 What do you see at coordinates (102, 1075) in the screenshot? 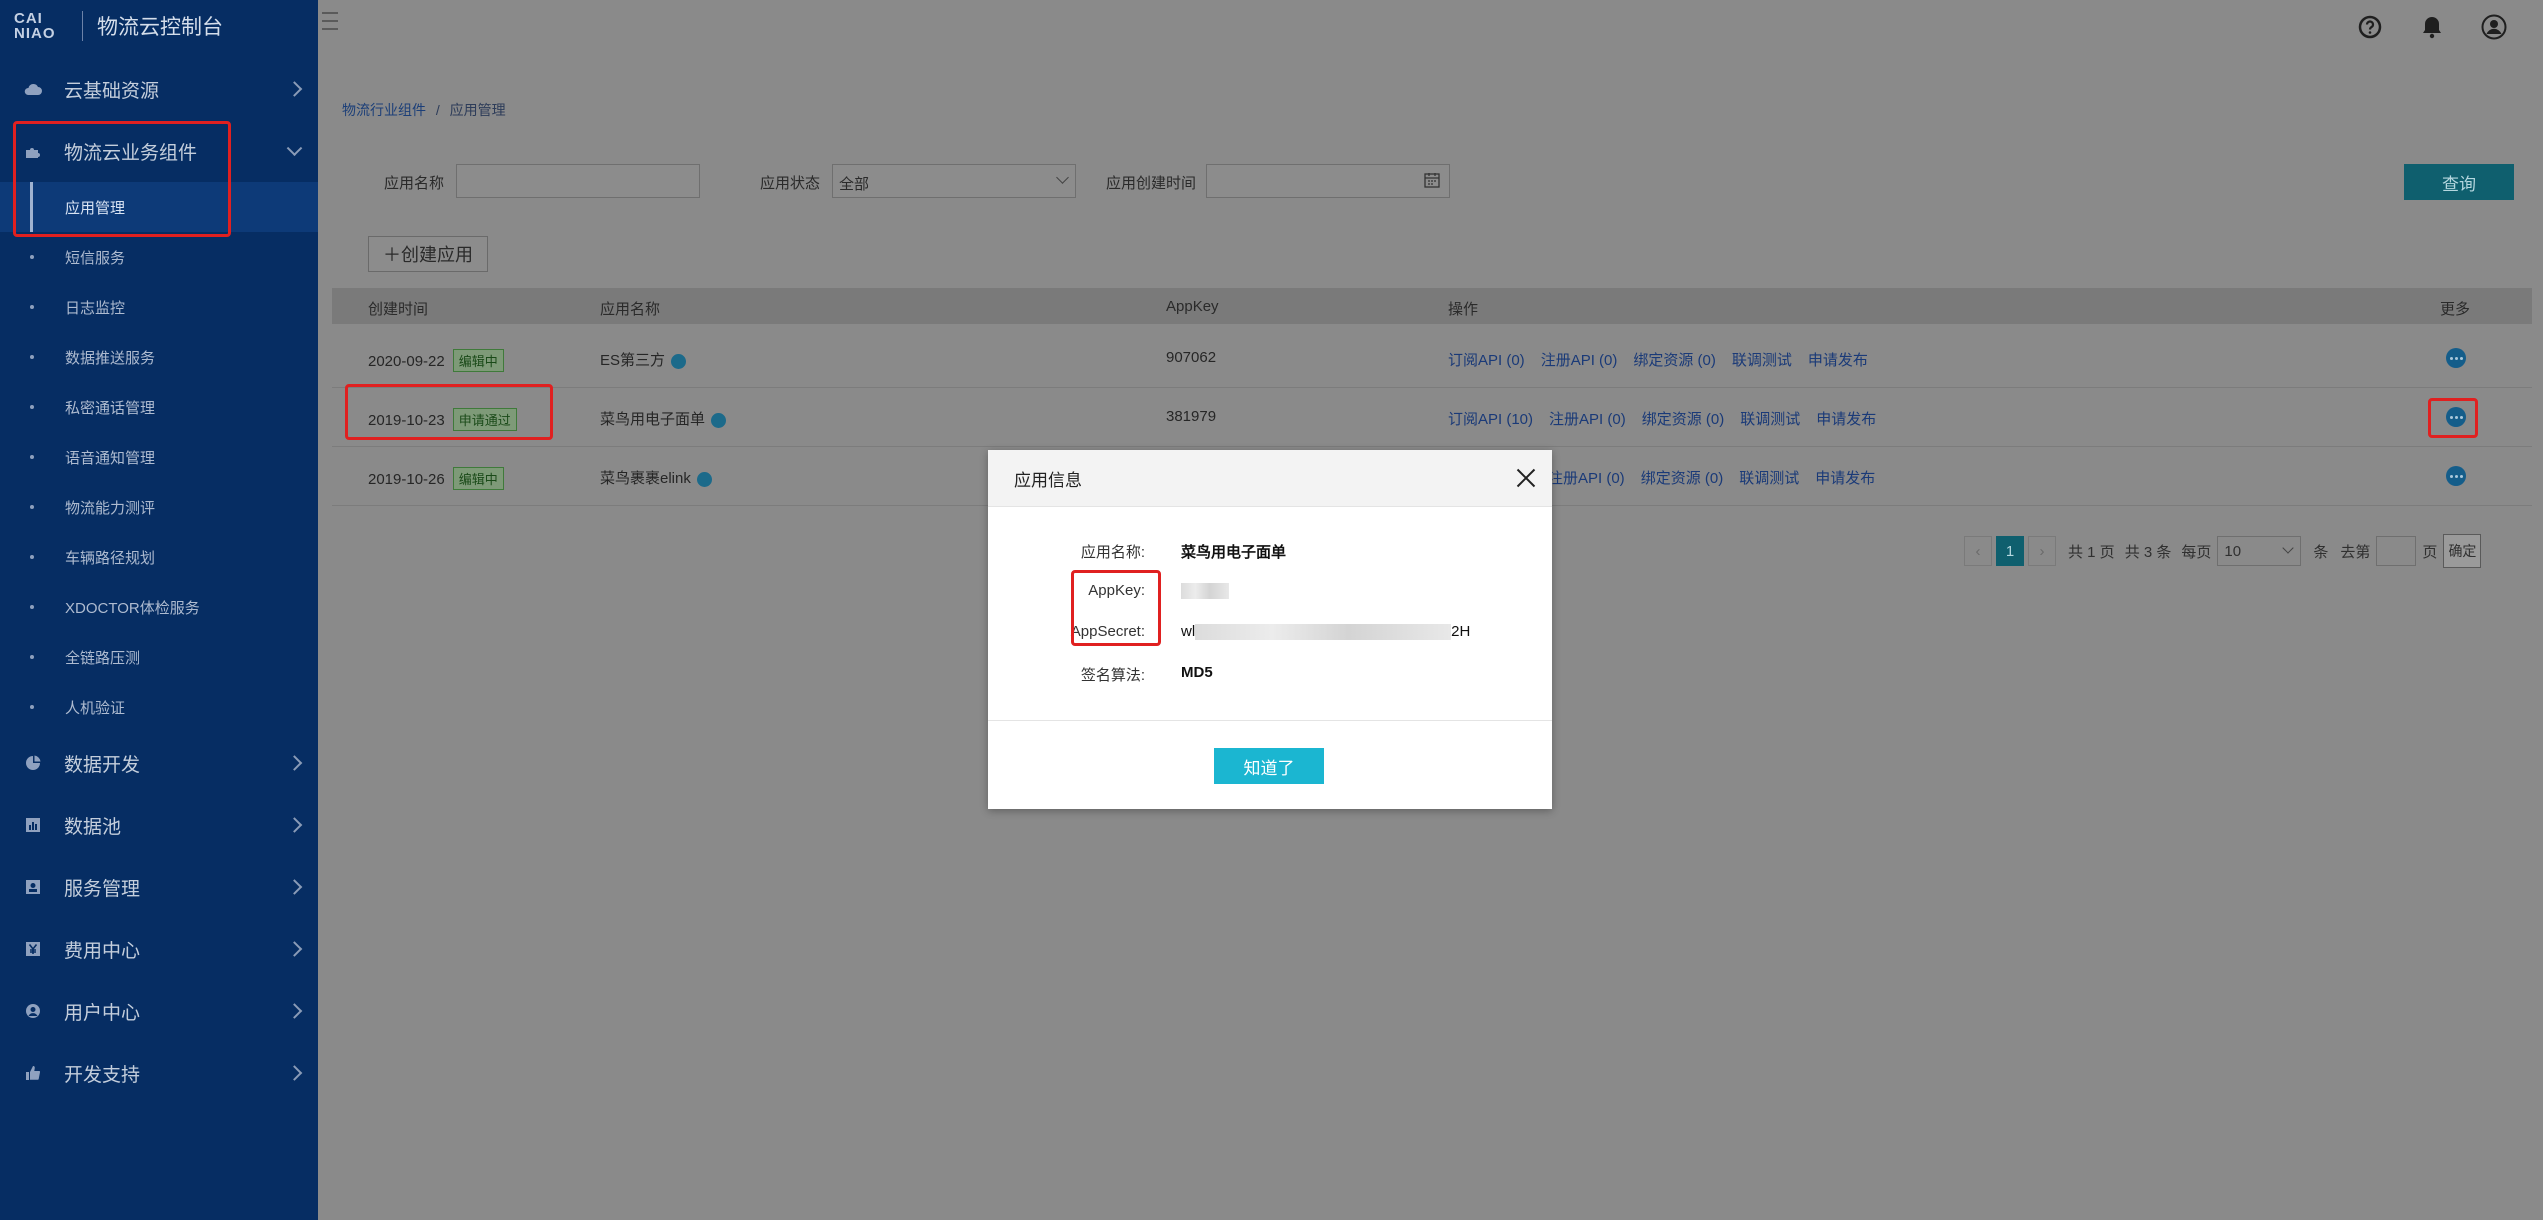
I see `sidebar-group-label: 开发支持` at bounding box center [102, 1075].